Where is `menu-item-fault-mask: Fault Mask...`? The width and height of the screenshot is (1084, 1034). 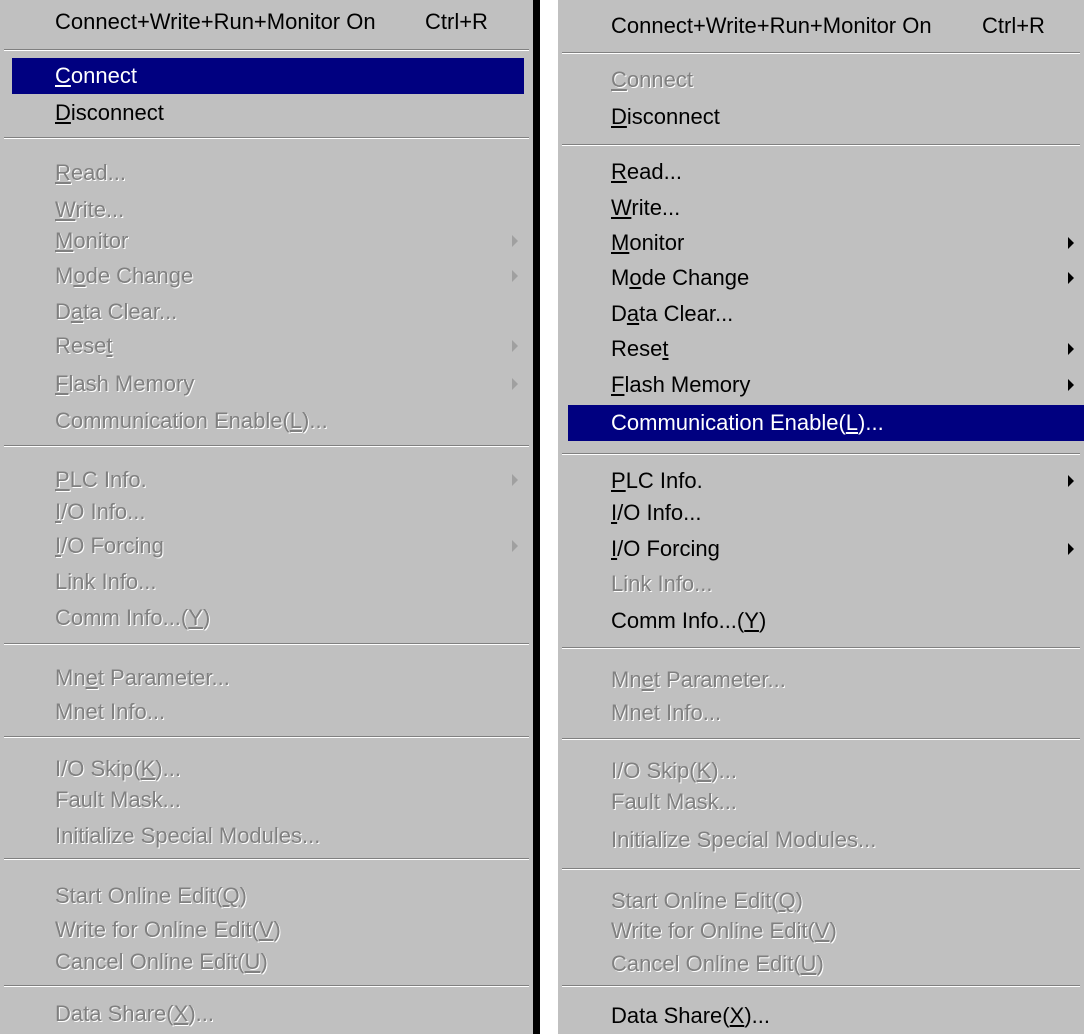 menu-item-fault-mask: Fault Mask... is located at coordinates (266, 800).